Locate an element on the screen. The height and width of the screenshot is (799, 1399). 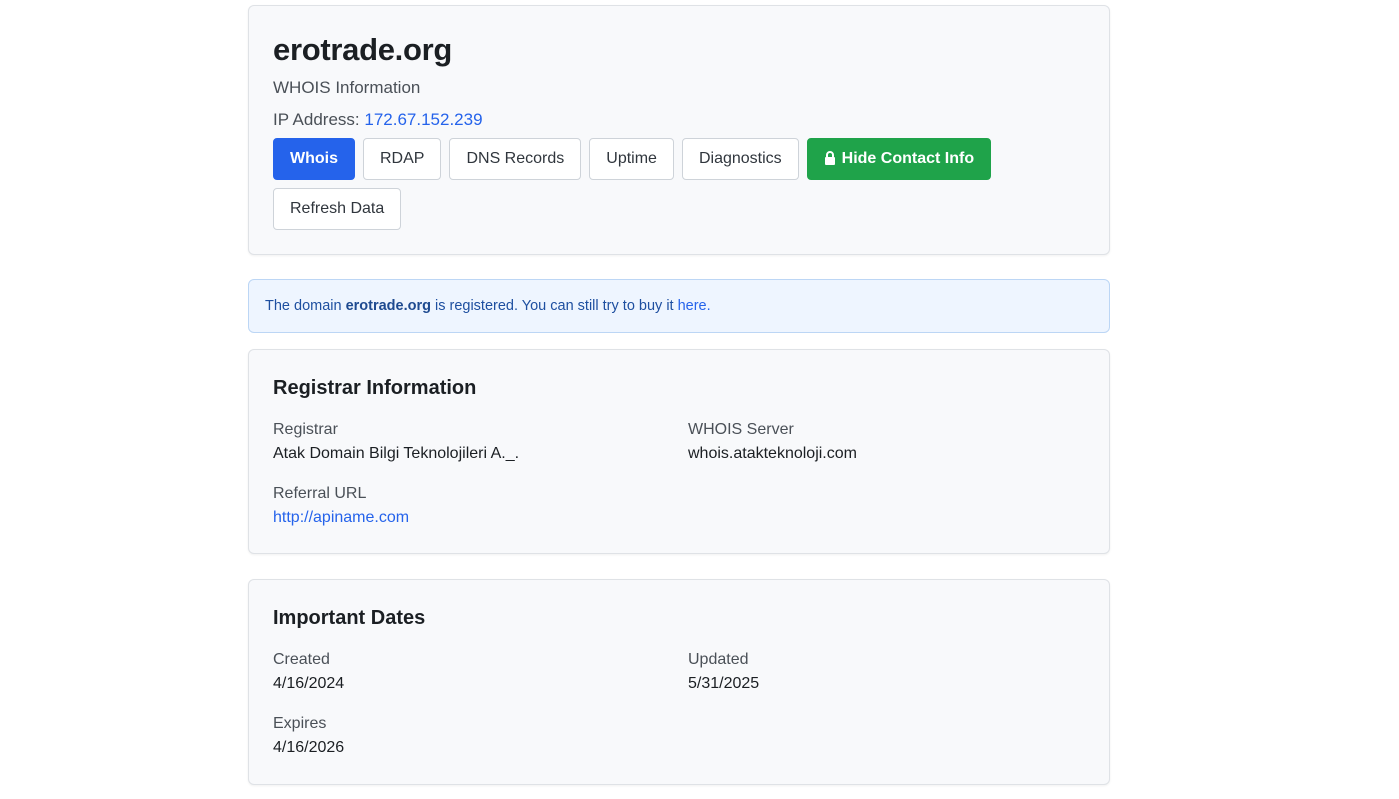
referral-url-field: Referral URL http://apiname.com is located at coordinates (341, 506).